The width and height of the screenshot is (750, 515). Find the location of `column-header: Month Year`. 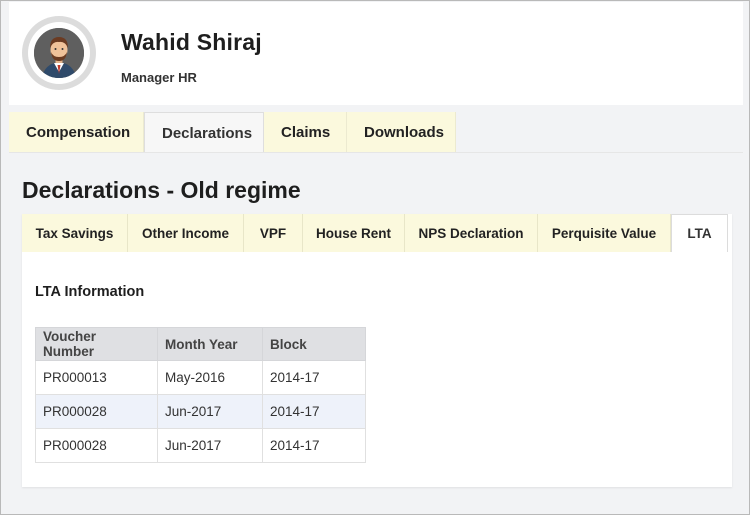

column-header: Month Year is located at coordinates (210, 344).